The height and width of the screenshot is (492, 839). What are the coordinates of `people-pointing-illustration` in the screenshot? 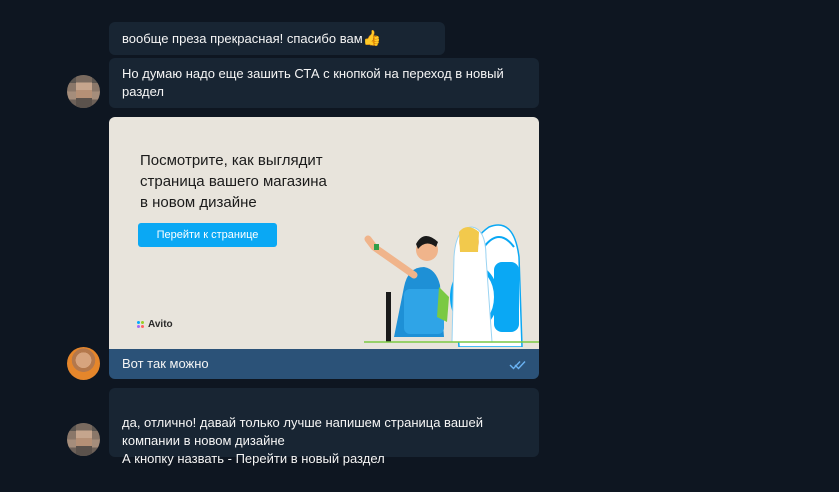 It's located at (451, 285).